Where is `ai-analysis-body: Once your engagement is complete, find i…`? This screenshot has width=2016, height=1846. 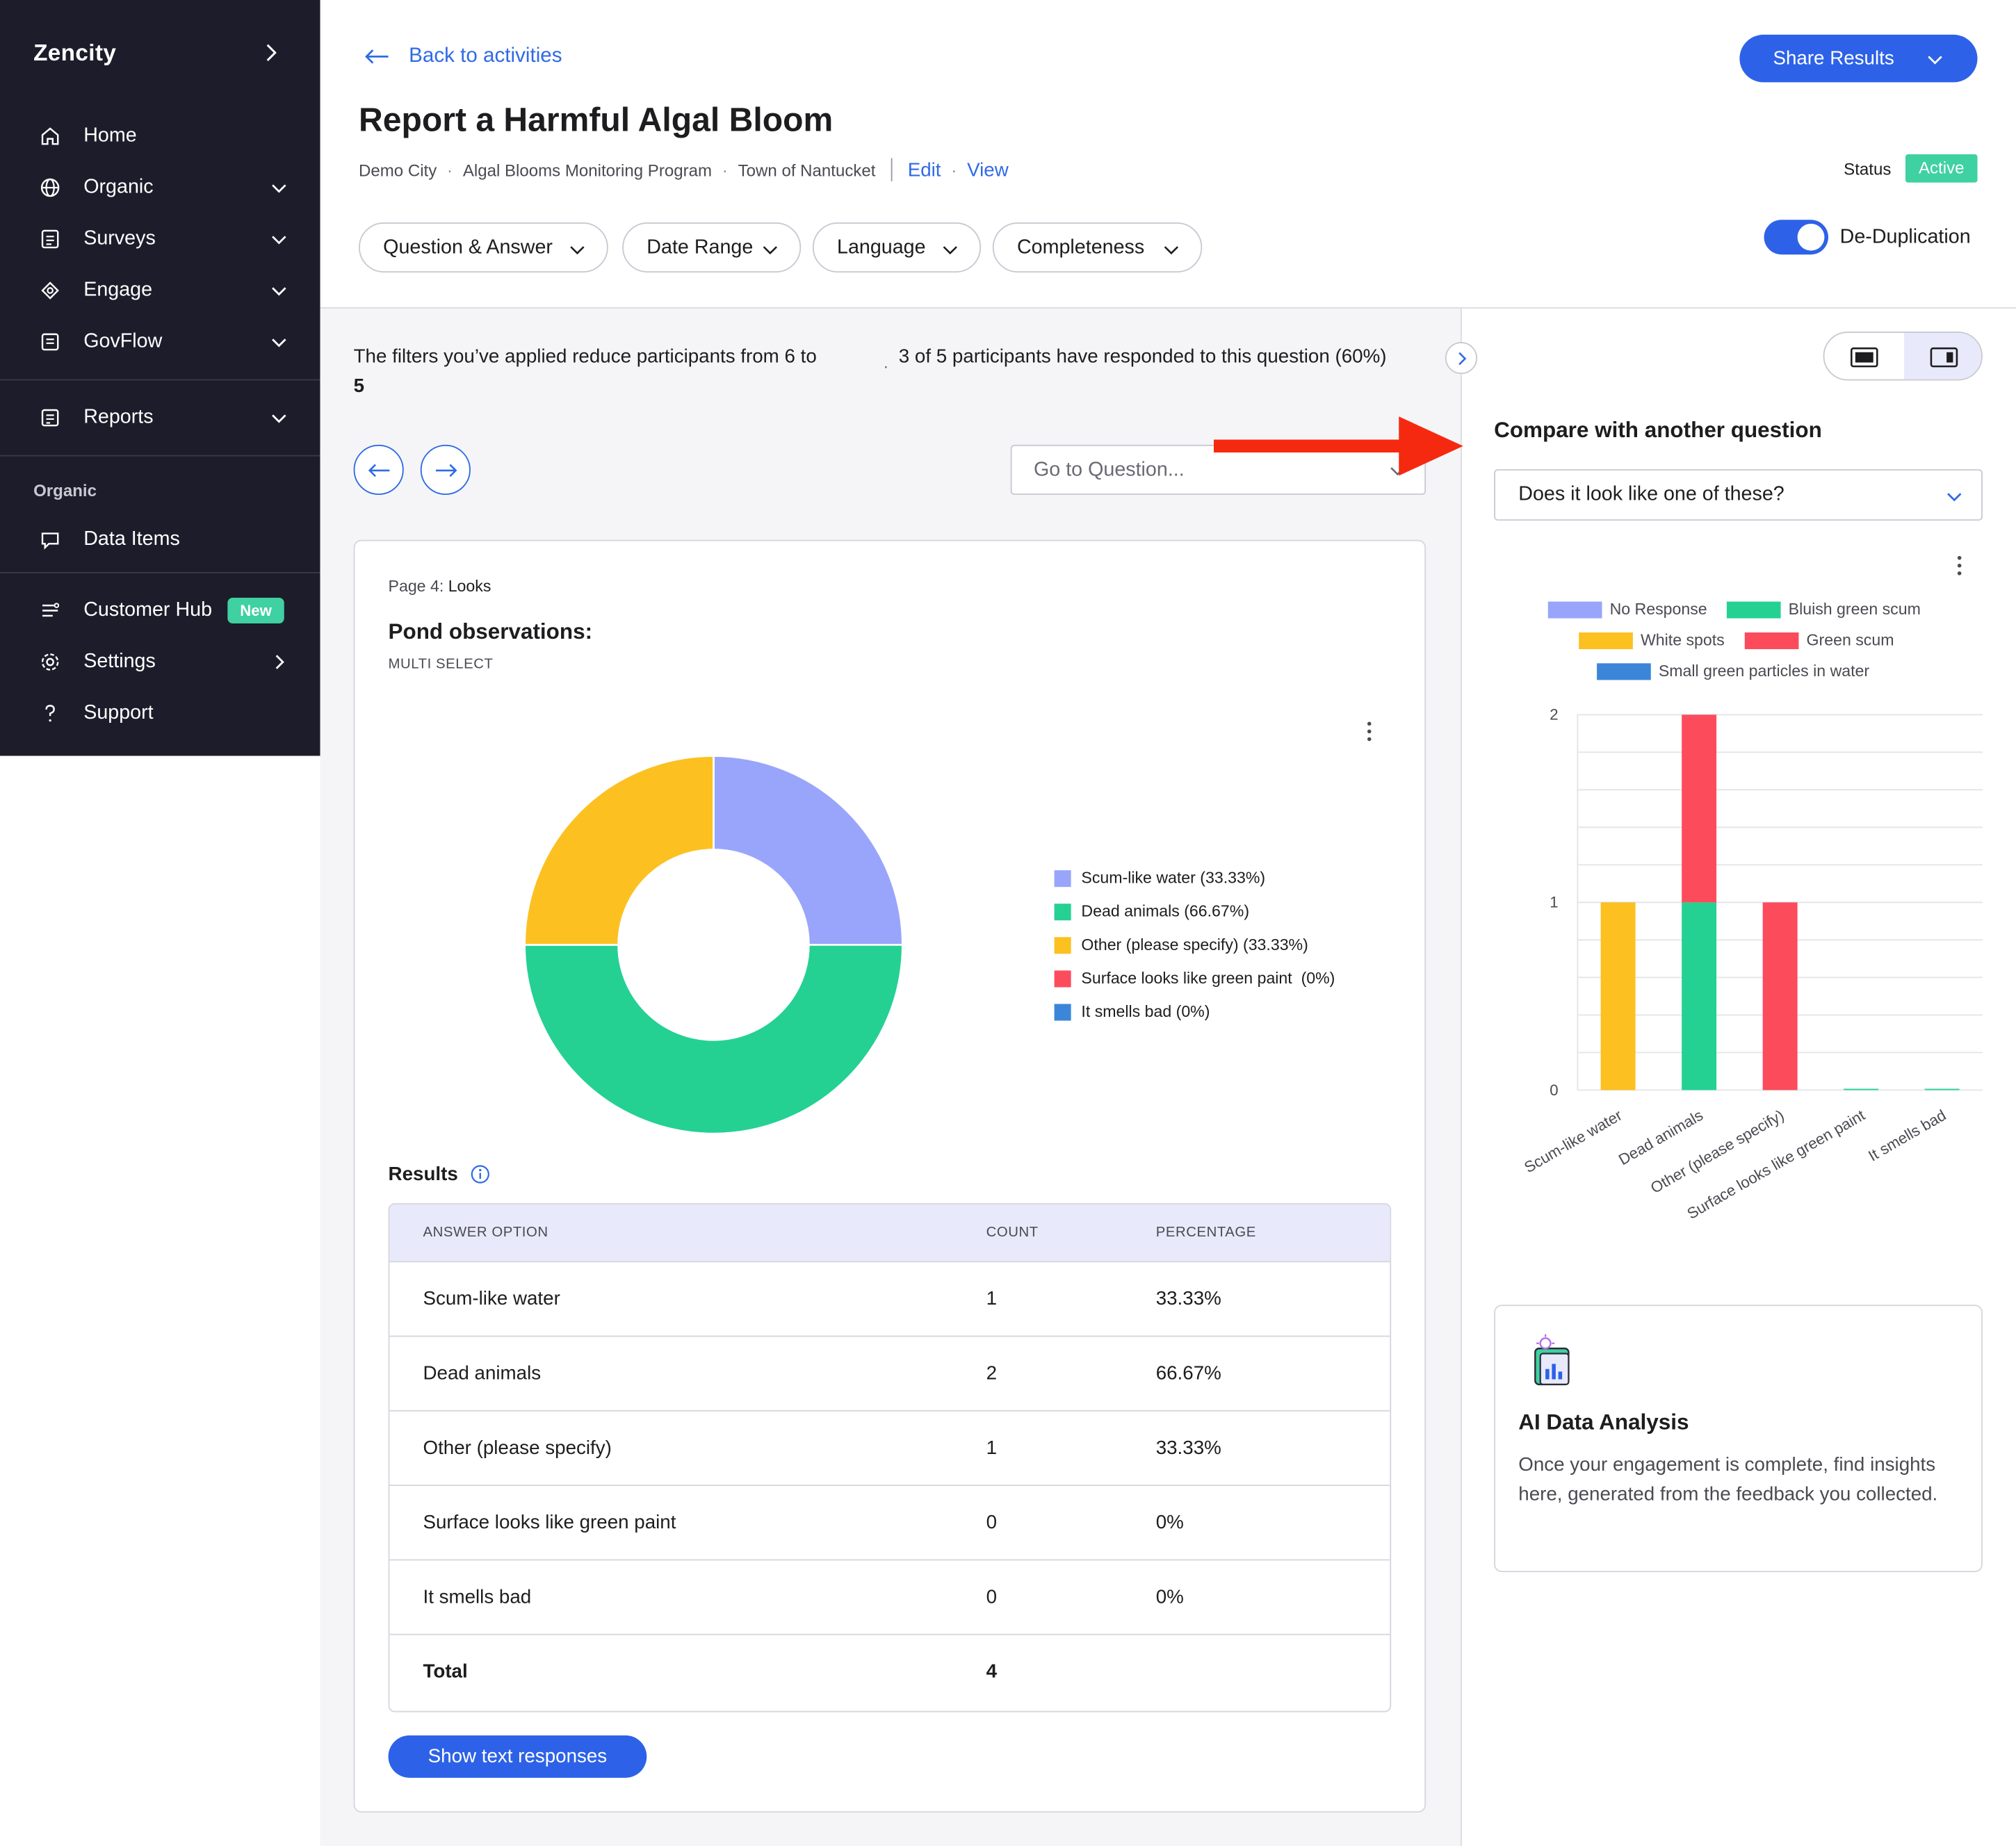 ai-analysis-body: Once your engagement is complete, find i… is located at coordinates (1728, 1479).